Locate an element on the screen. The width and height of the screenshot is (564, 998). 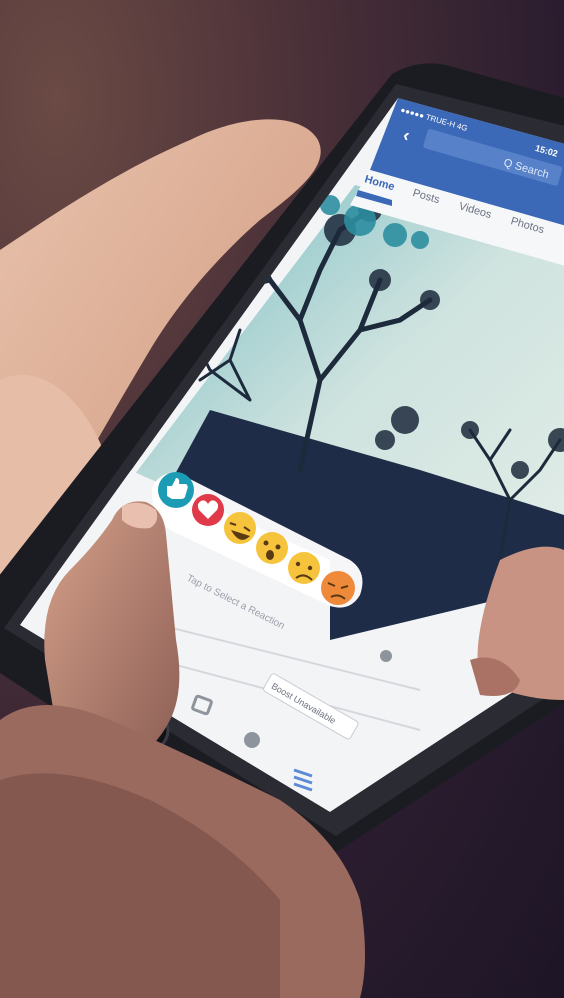
reaction-love is located at coordinates (208, 510).